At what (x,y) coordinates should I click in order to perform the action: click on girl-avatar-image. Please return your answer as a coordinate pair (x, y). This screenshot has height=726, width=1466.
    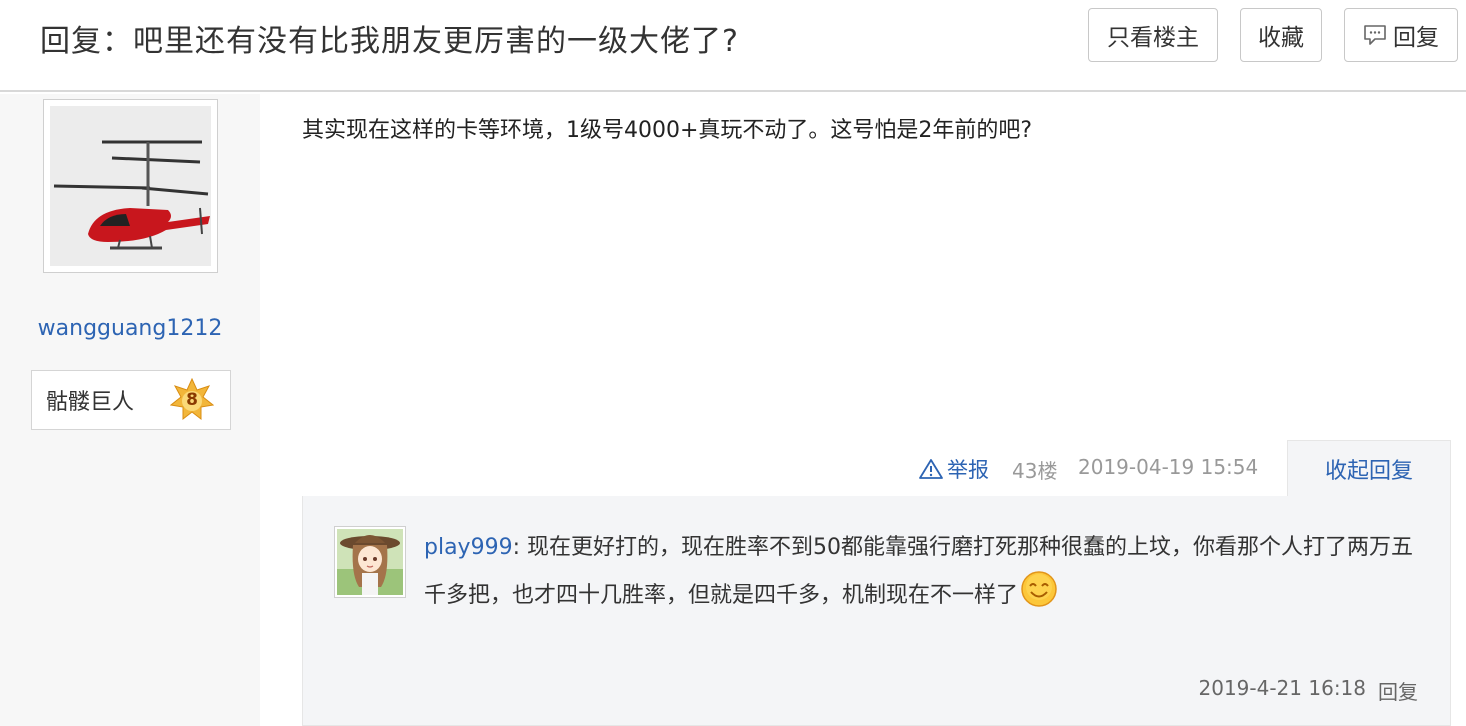
    Looking at the image, I should click on (370, 562).